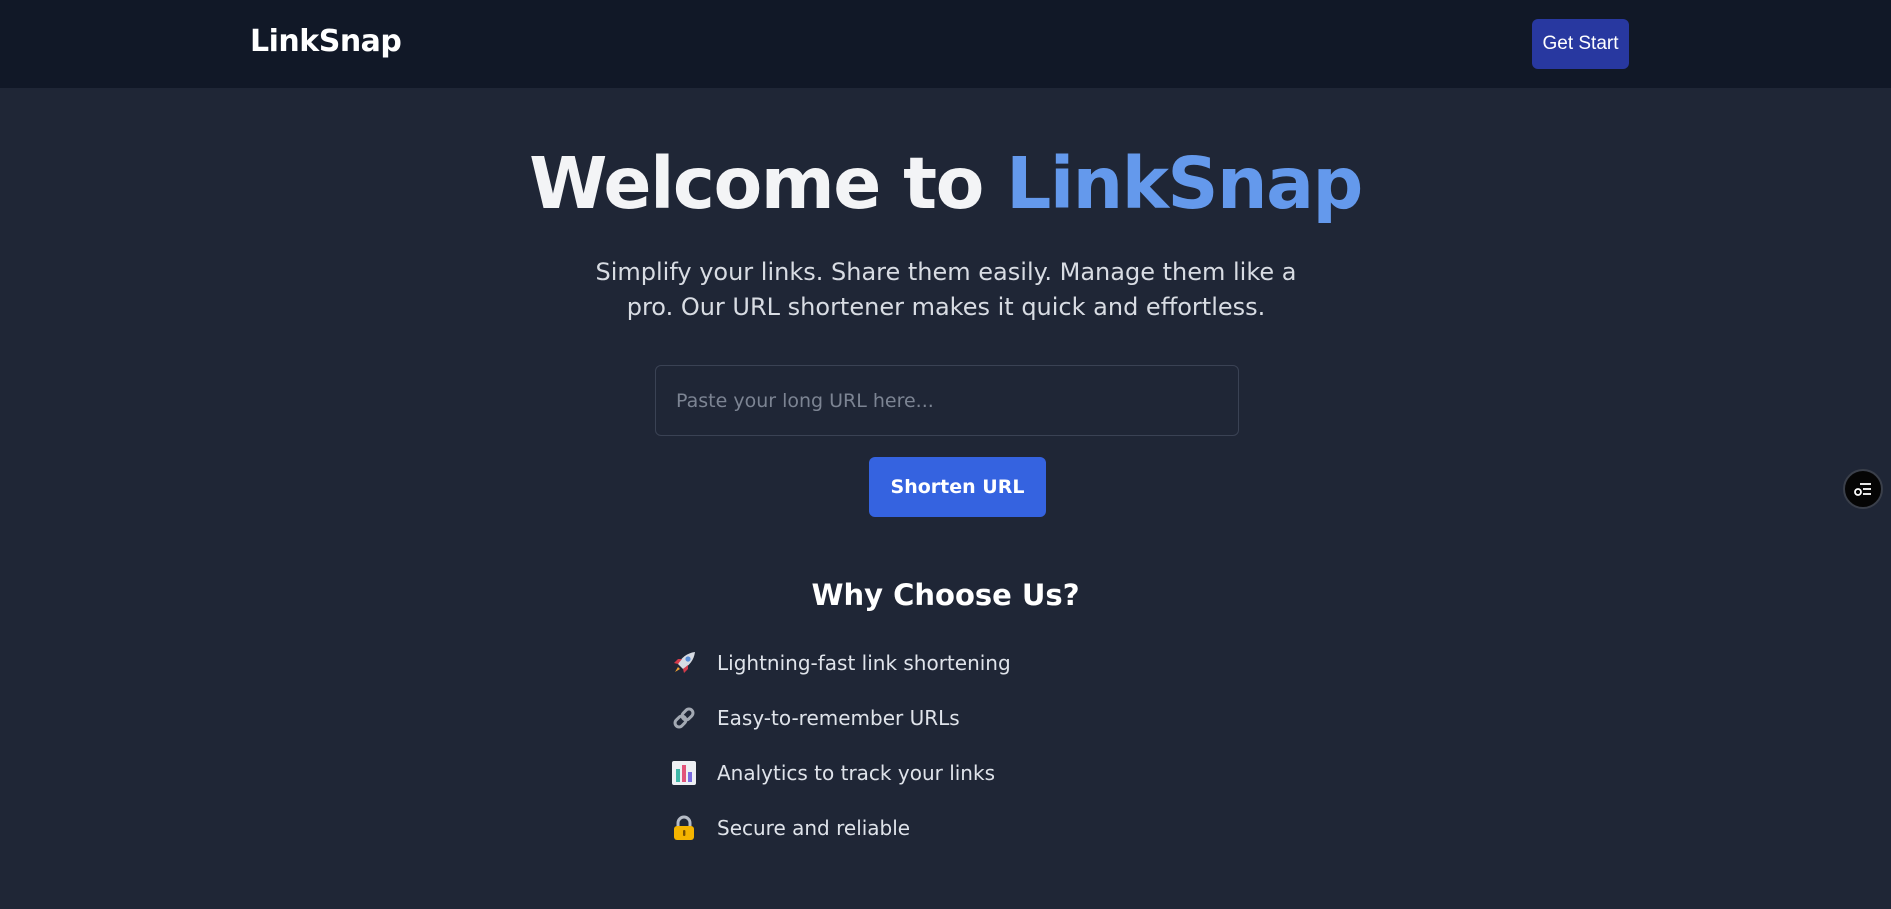 The image size is (1891, 909). Describe the element at coordinates (326, 41) in the screenshot. I see `brand-logo: LinkSnap` at that location.